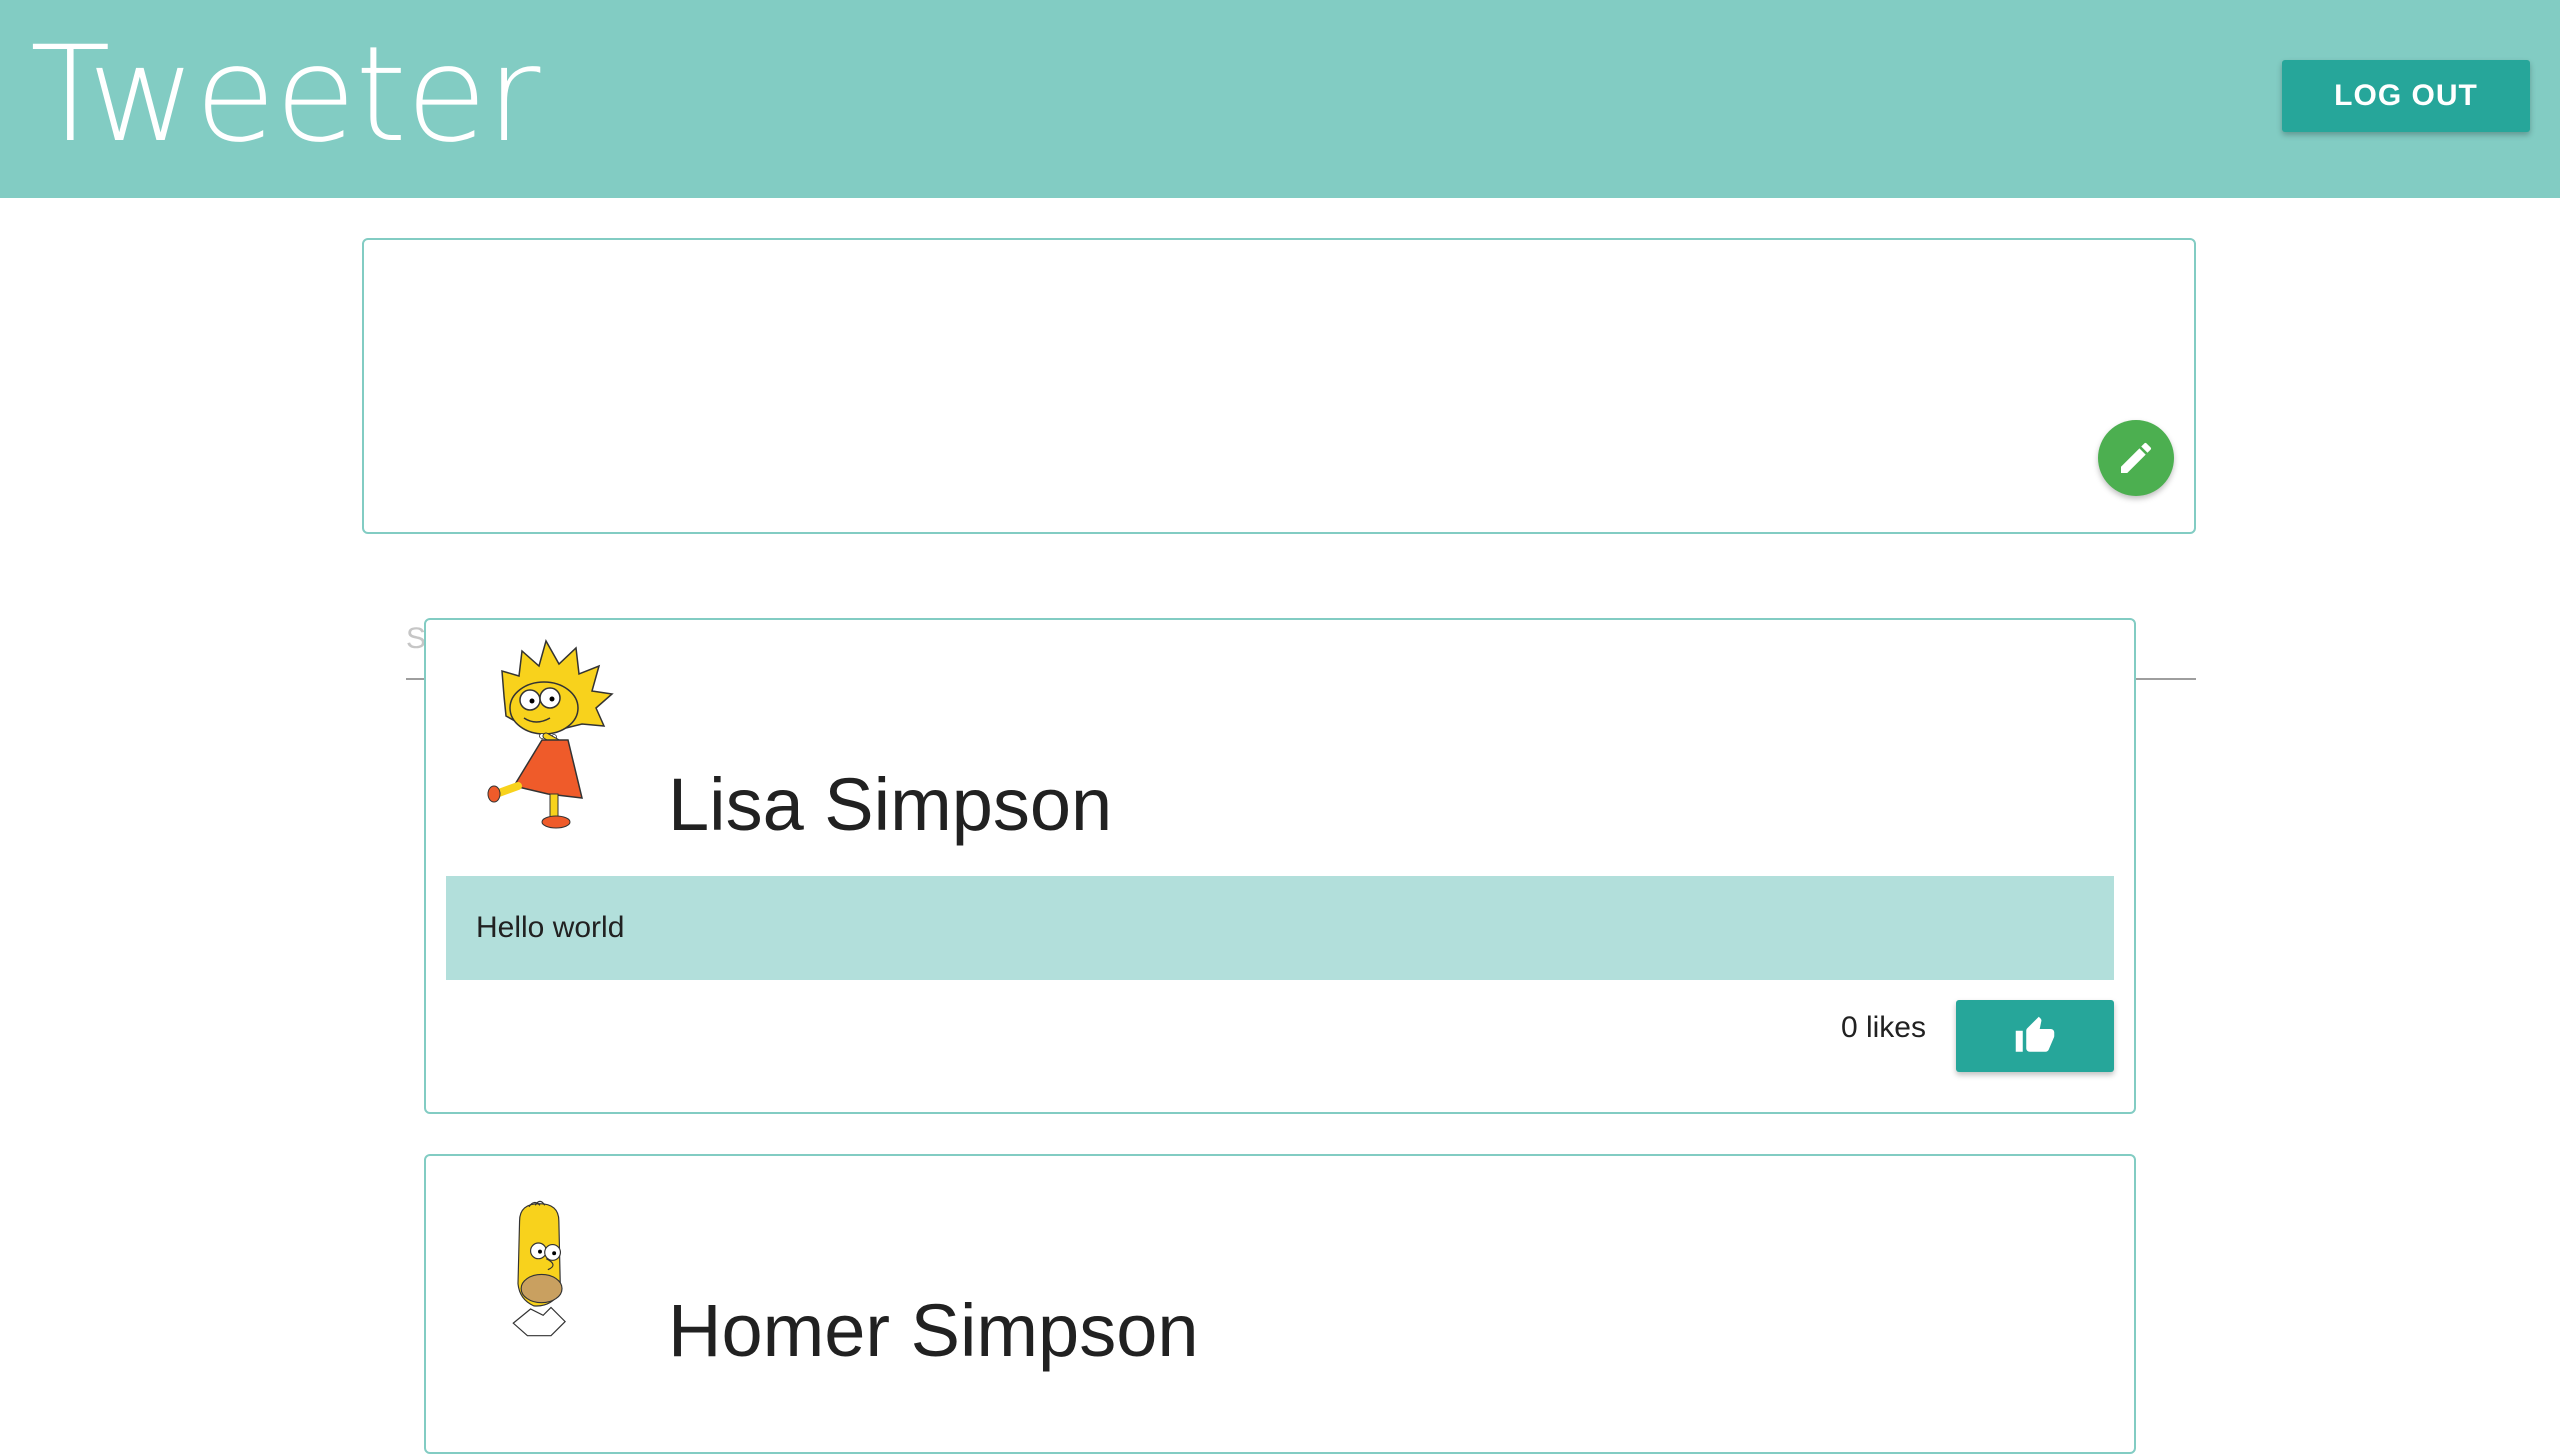 This screenshot has width=2560, height=1454. I want to click on tweet-composer, so click(1279, 386).